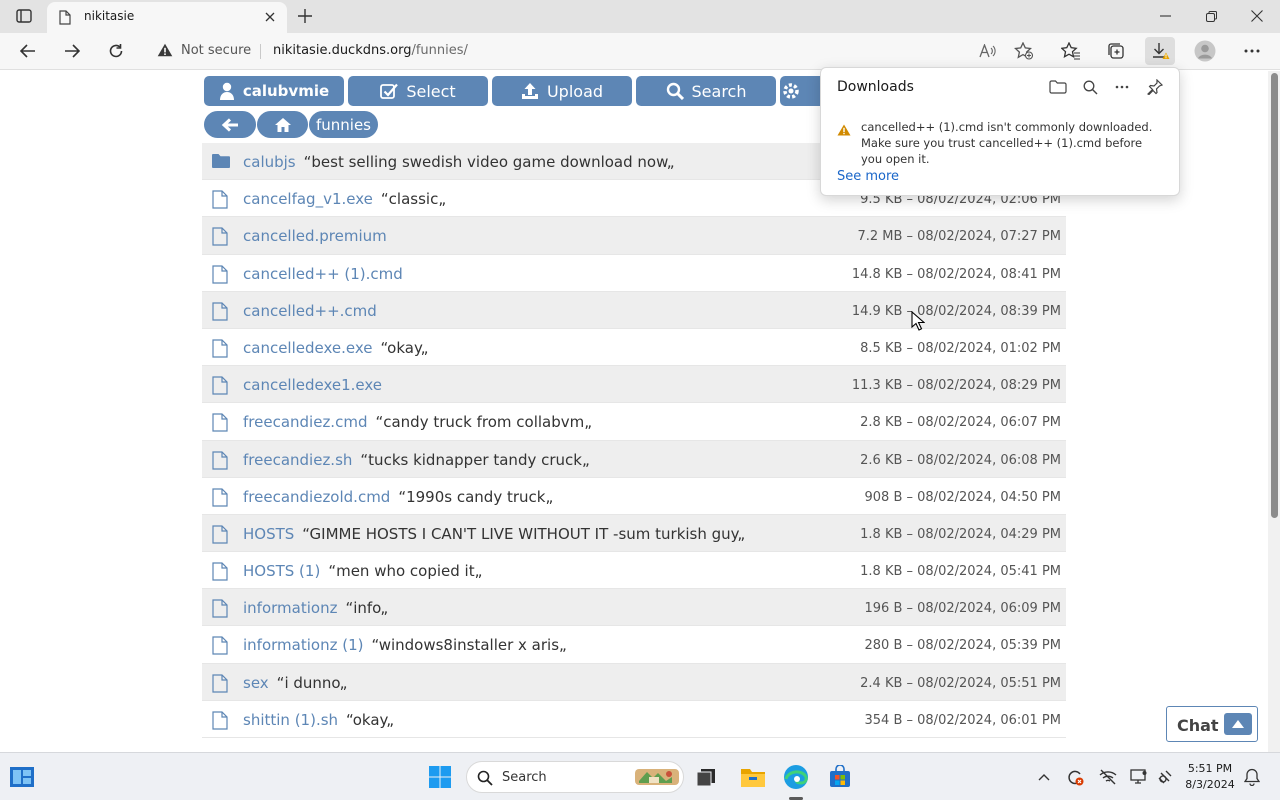 Image resolution: width=1280 pixels, height=800 pixels. I want to click on new-tab-button, so click(305, 16).